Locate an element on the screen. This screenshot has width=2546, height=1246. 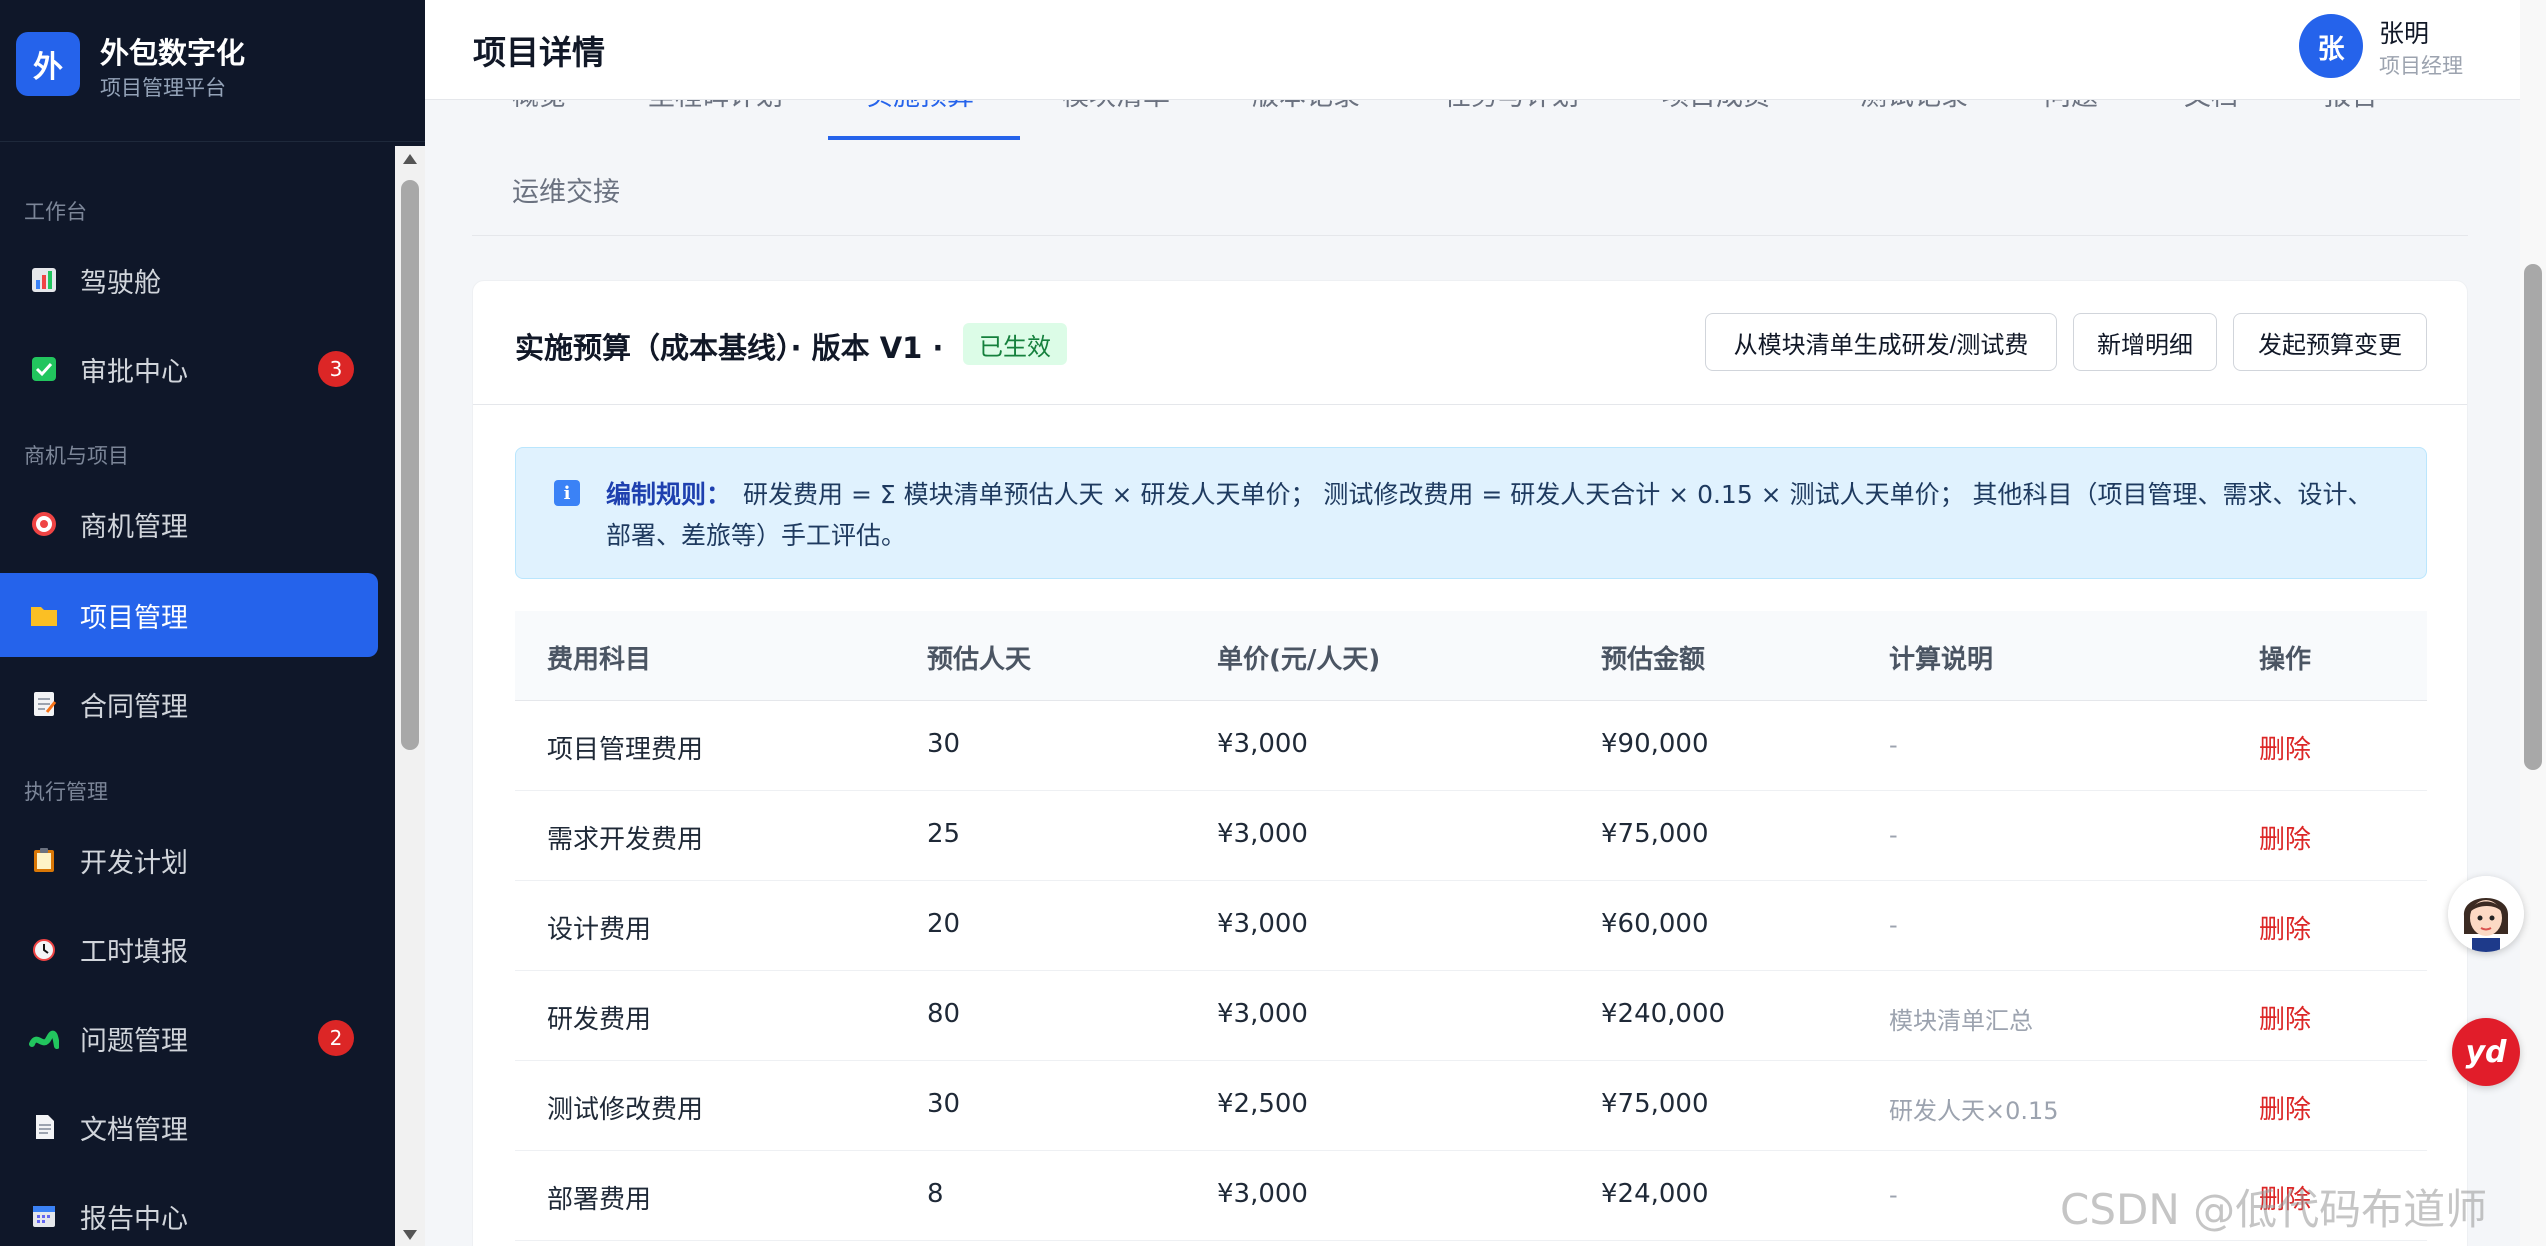
main-scrollbar is located at coordinates (2533, 623).